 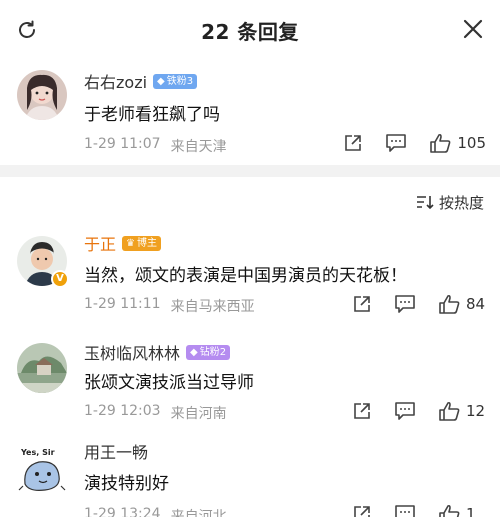 I want to click on author-badge: ♛ 博主, so click(x=141, y=243).